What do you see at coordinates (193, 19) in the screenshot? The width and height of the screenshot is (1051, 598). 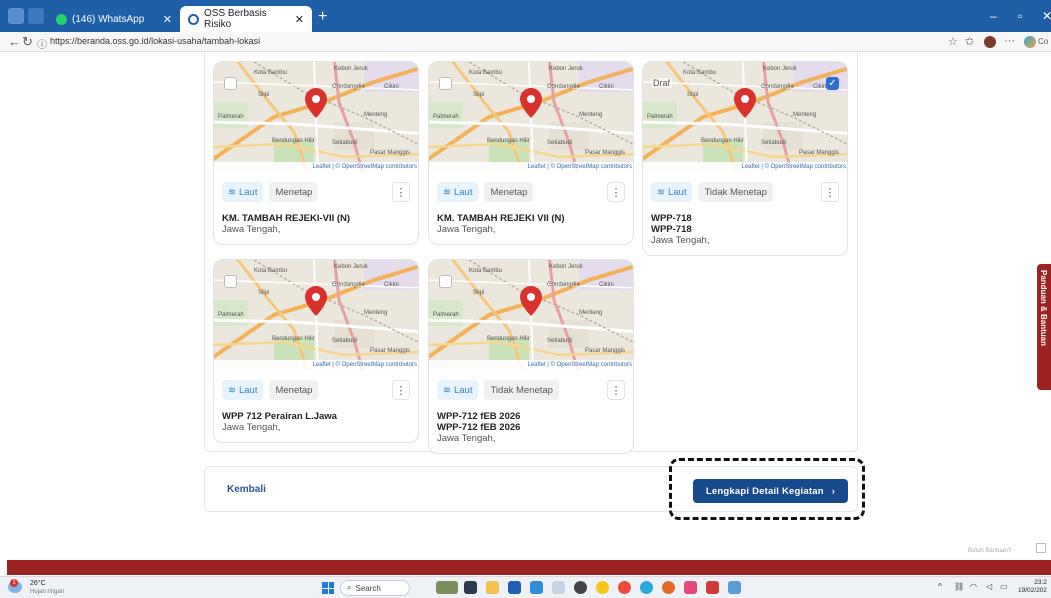 I see `oss-favicon-icon` at bounding box center [193, 19].